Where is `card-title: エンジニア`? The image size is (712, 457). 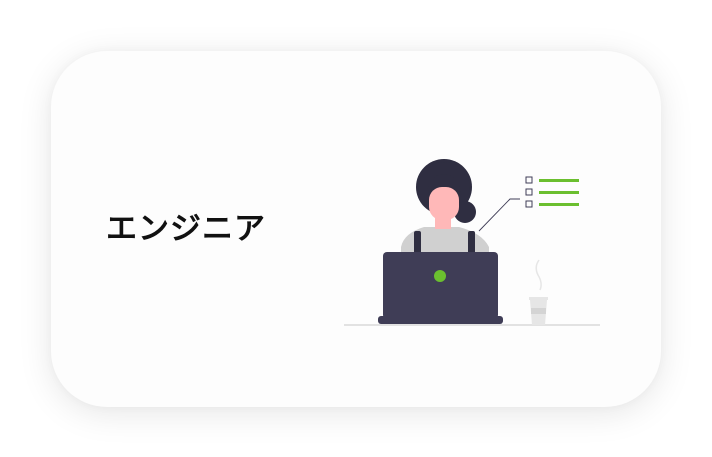 card-title: エンジニア is located at coordinates (186, 229).